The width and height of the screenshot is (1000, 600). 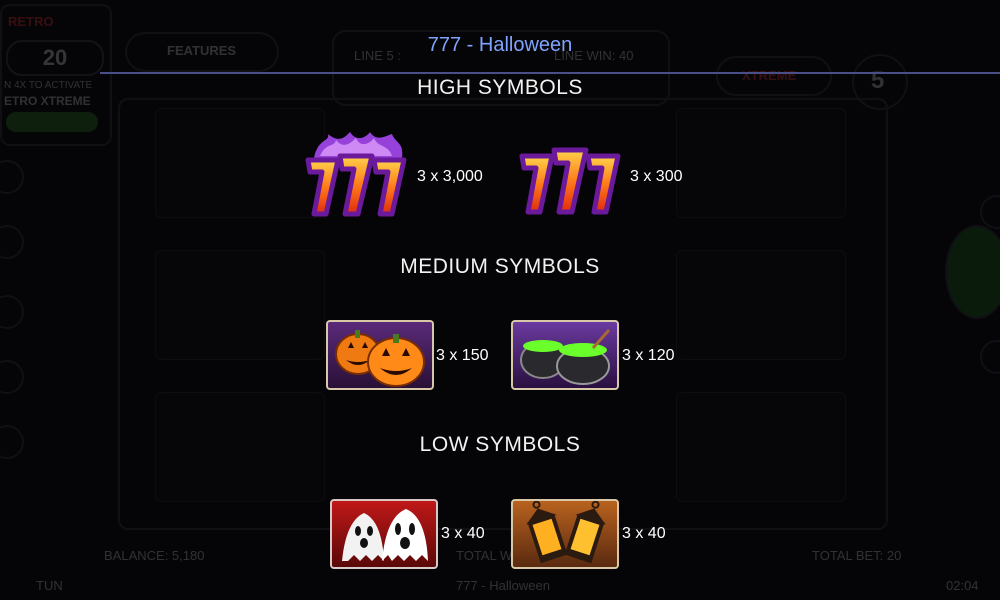 What do you see at coordinates (565, 534) in the screenshot?
I see `lanterns-icon` at bounding box center [565, 534].